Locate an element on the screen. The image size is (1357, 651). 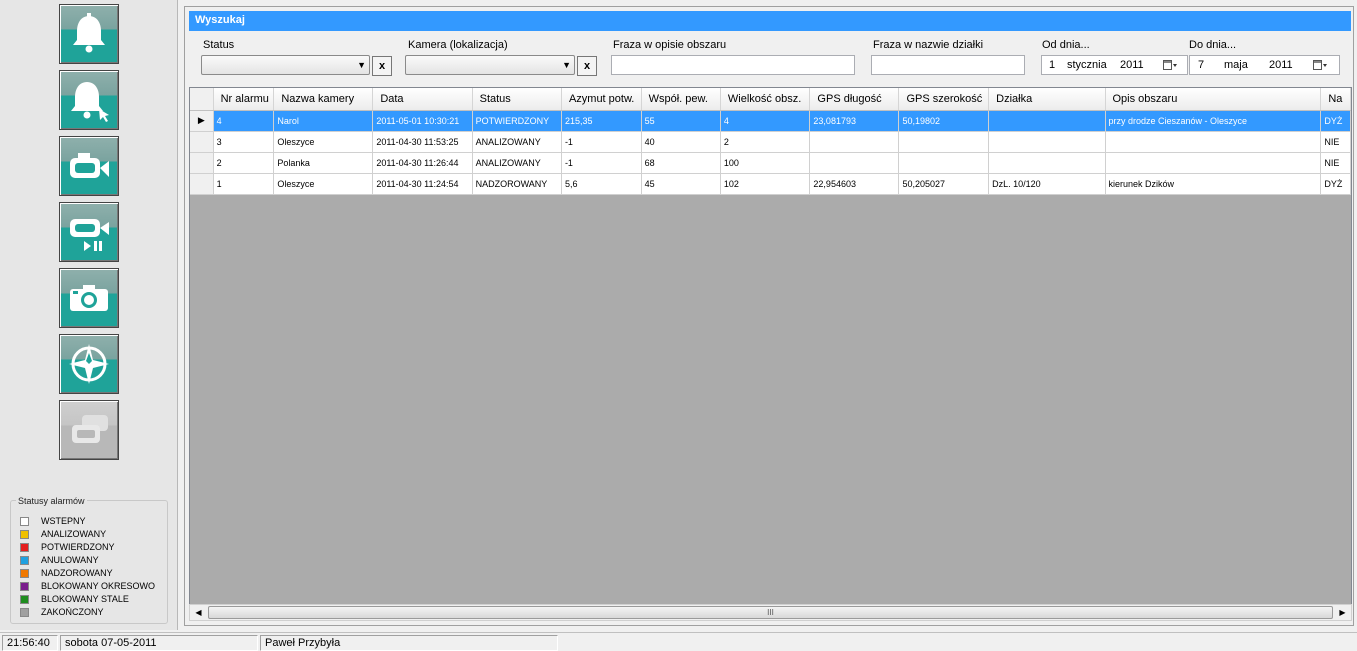
status-user: Paweł Przybyła is located at coordinates (409, 643).